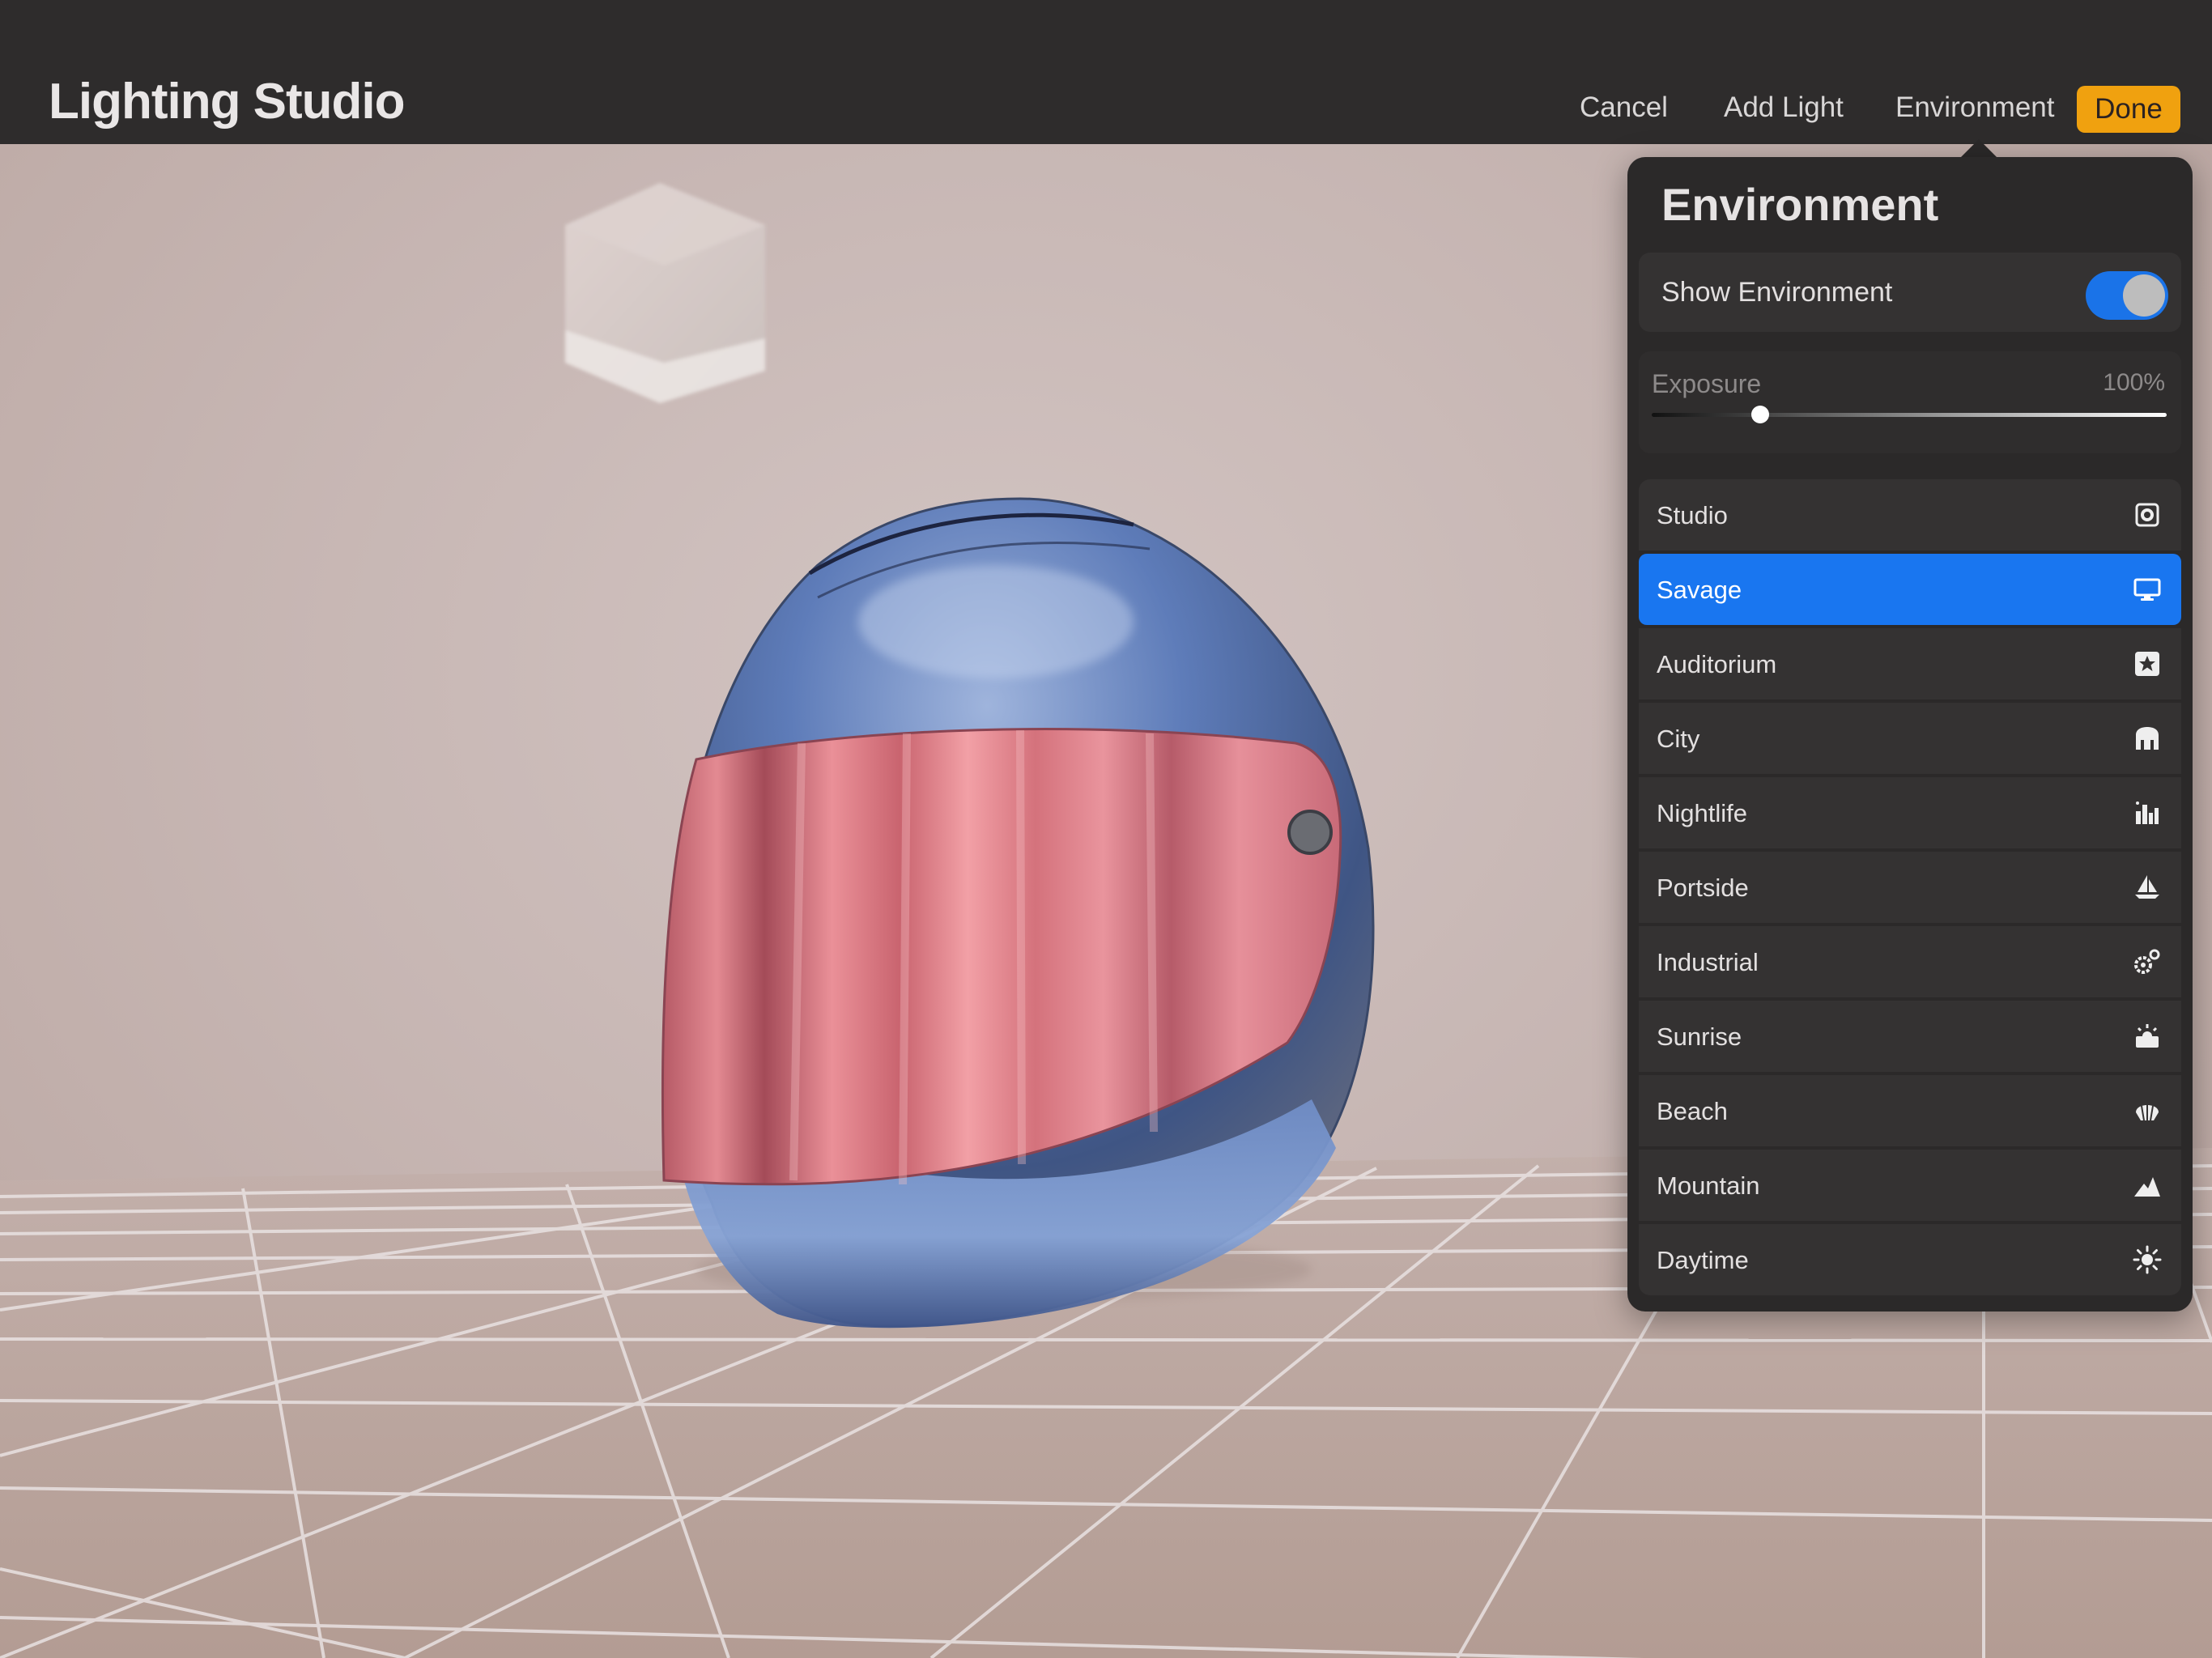 The width and height of the screenshot is (2212, 1658). What do you see at coordinates (1910, 1185) in the screenshot?
I see `environment-item-mountain: Mountain` at bounding box center [1910, 1185].